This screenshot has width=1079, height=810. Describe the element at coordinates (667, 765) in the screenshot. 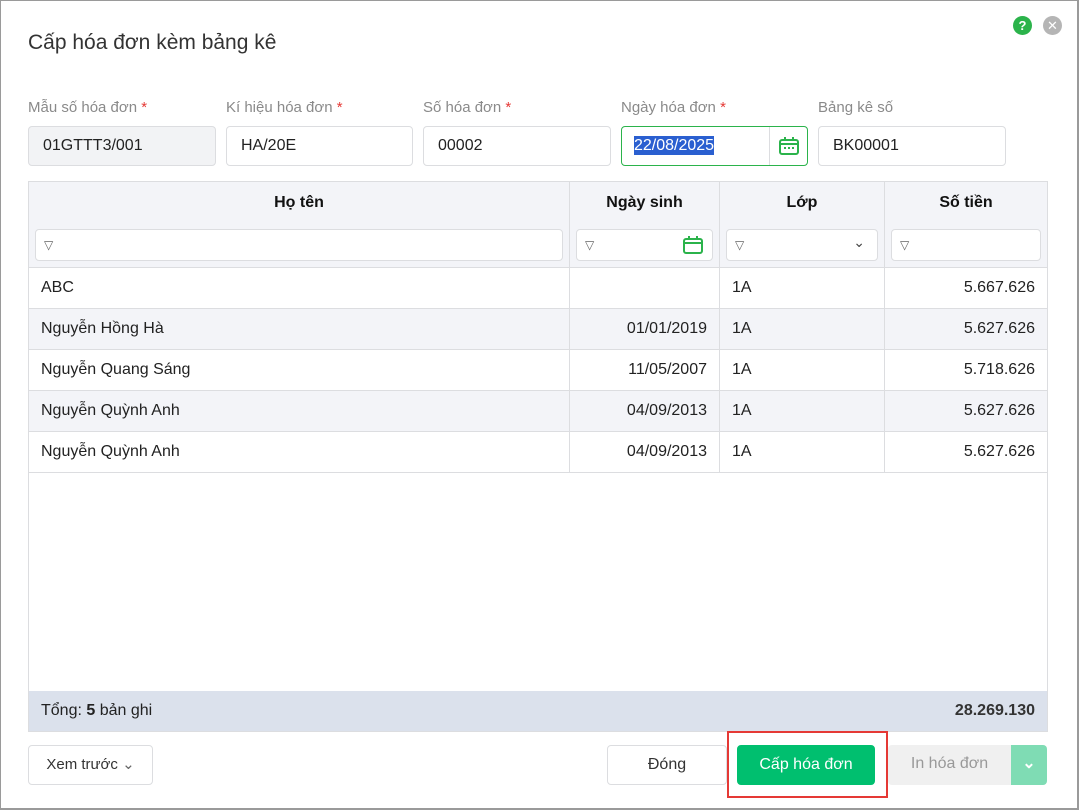

I see `close-button: Đóng` at that location.